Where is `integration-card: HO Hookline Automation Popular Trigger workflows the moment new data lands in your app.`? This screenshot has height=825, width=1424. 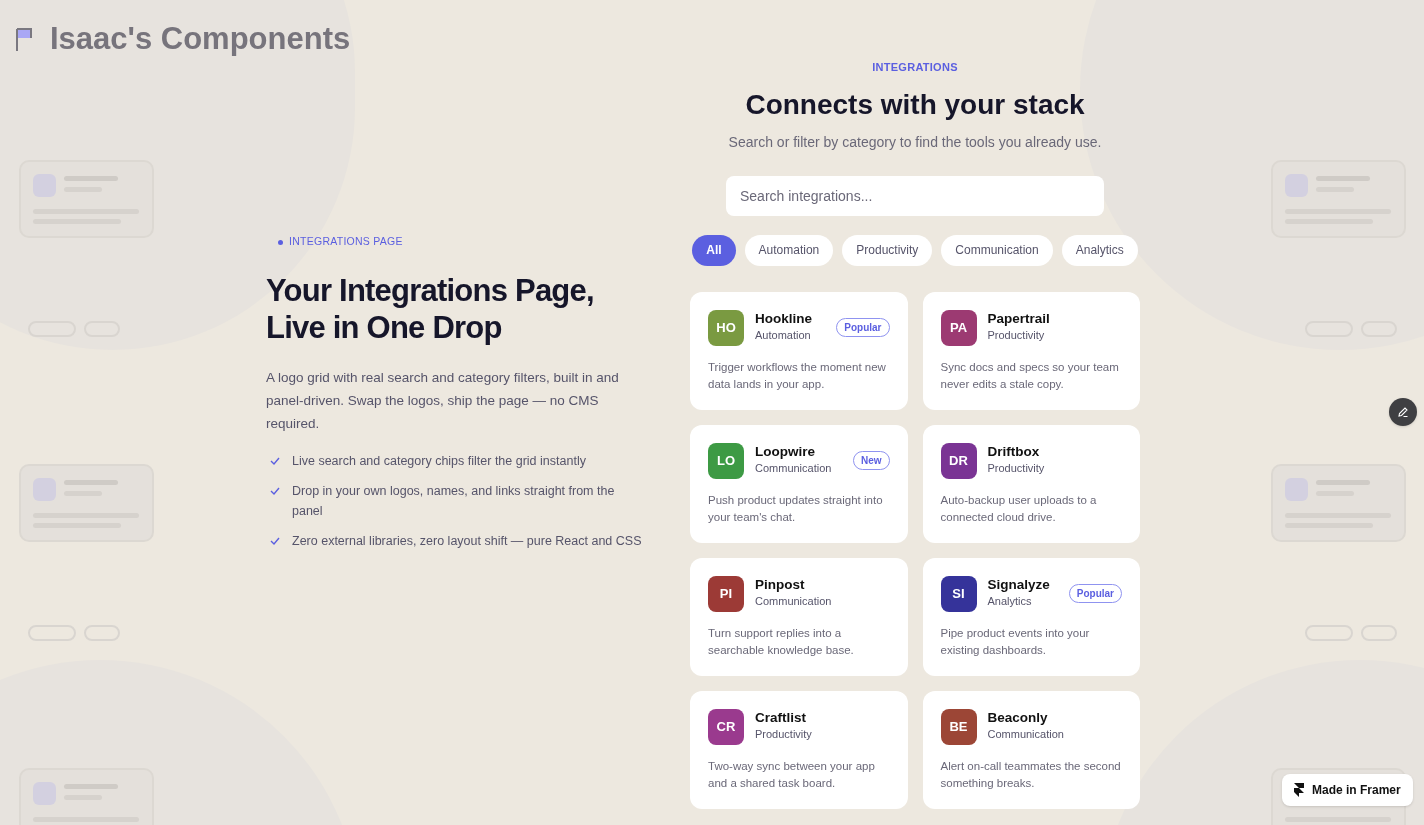 integration-card: HO Hookline Automation Popular Trigger workflows the moment new data lands in your app. is located at coordinates (799, 350).